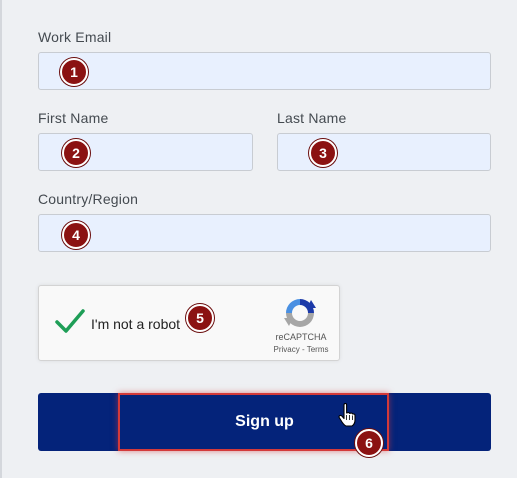 This screenshot has width=526, height=478. I want to click on step-marker-6: 6, so click(369, 443).